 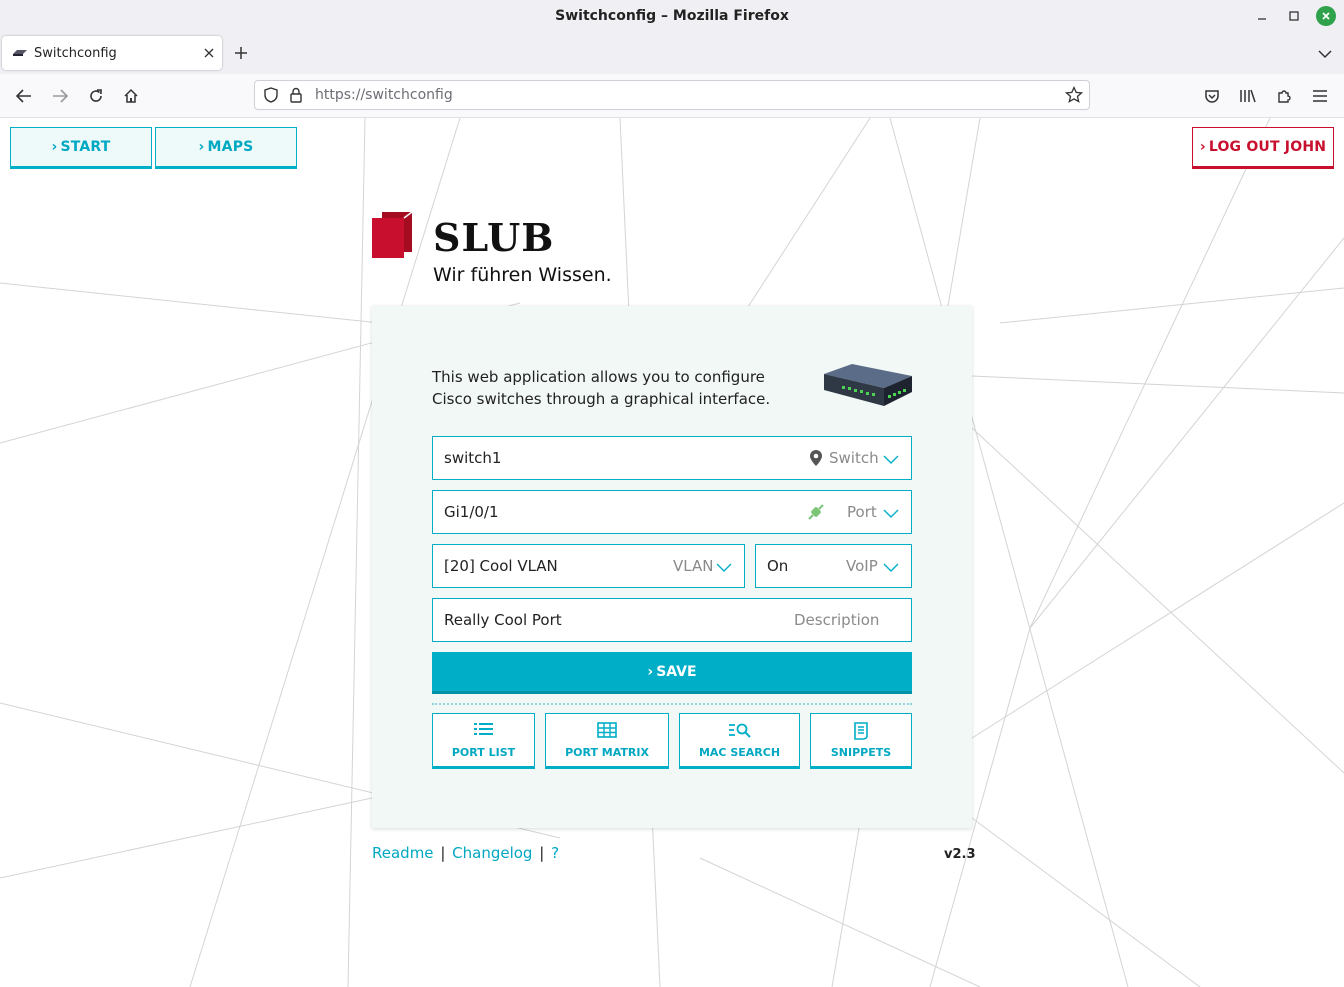 I want to click on mac-search-label: MAC SEARCH, so click(x=739, y=752).